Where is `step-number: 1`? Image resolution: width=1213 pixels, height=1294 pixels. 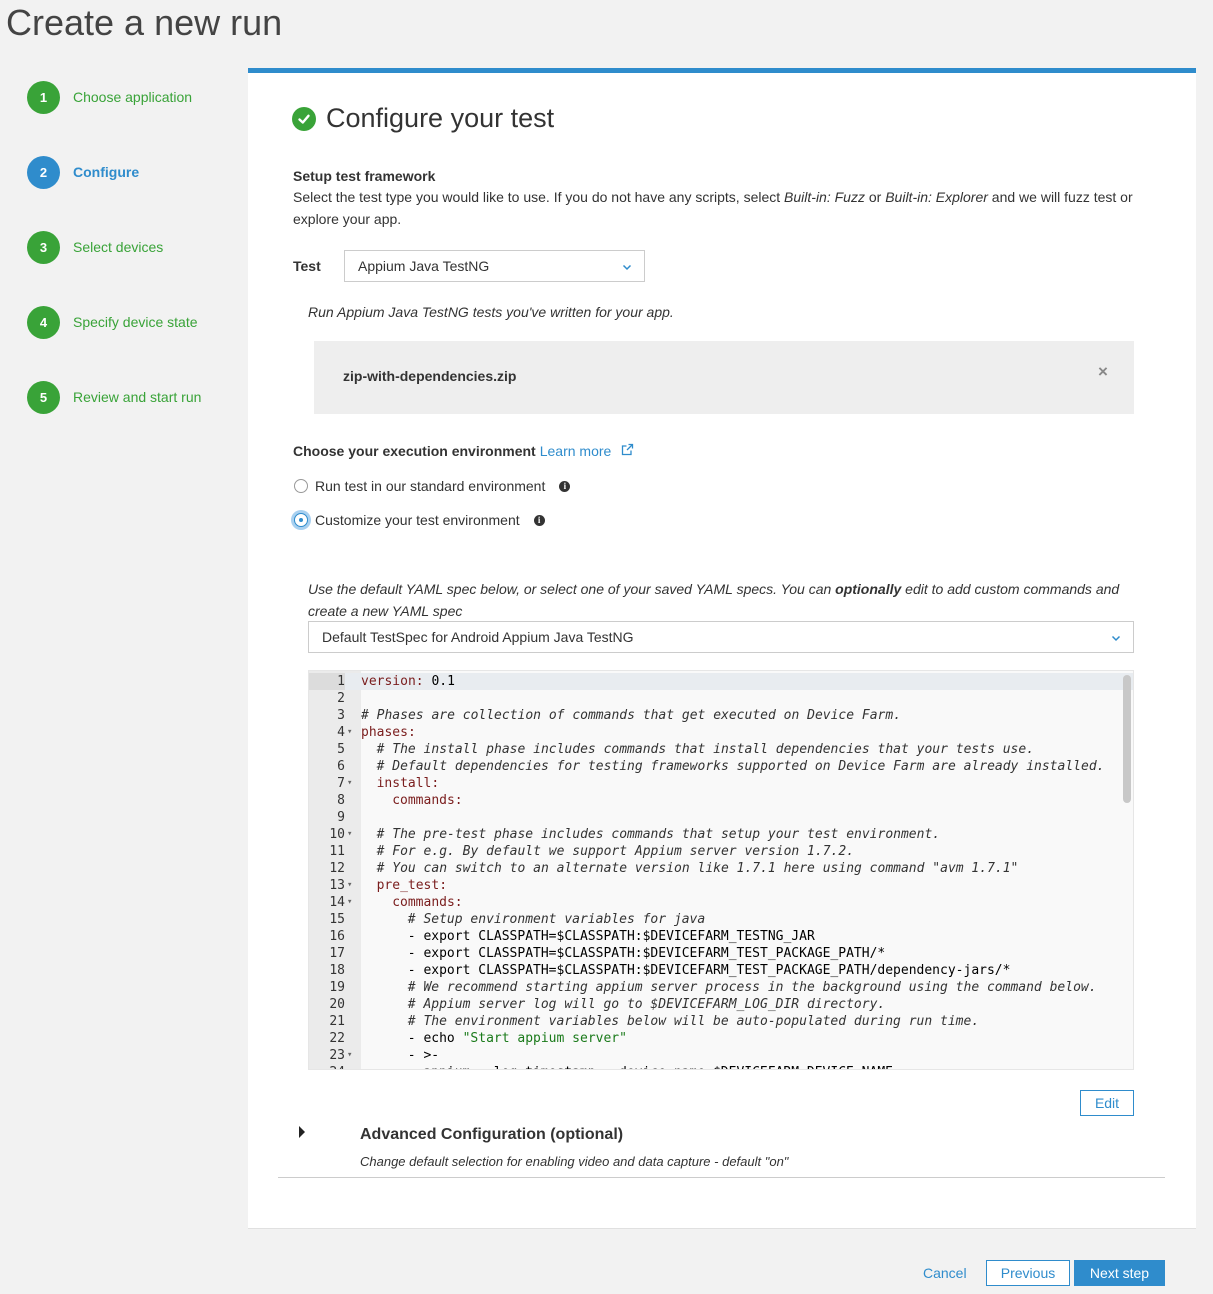 step-number: 1 is located at coordinates (43, 97).